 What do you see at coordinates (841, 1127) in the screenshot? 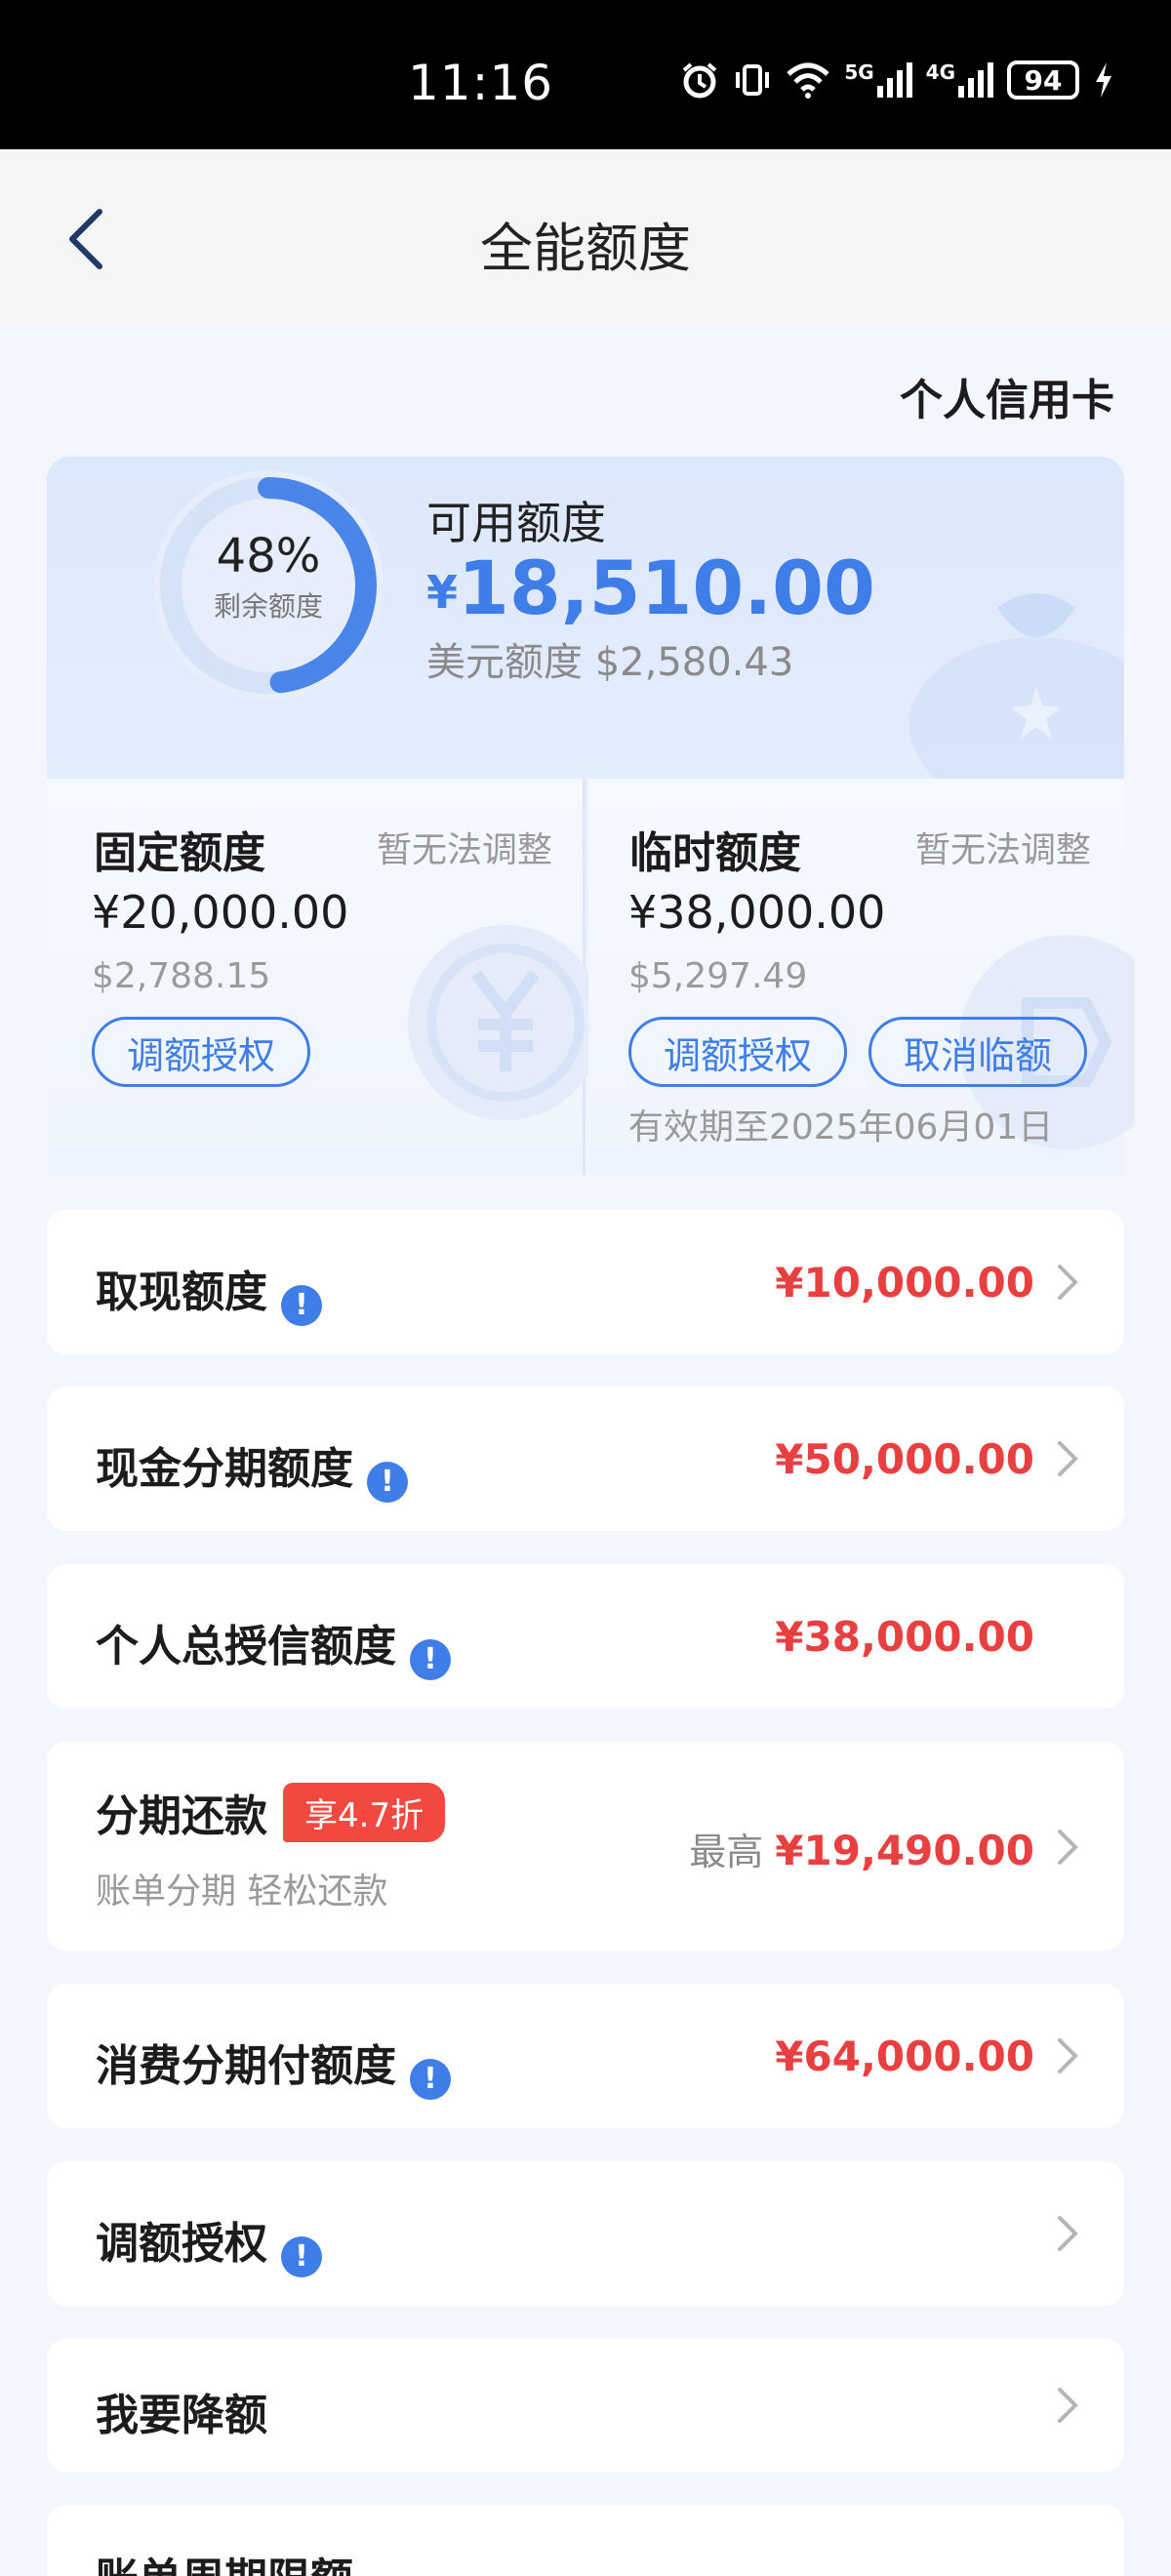
I see `temp-quota-validity: 有效期至2025年06月01日` at bounding box center [841, 1127].